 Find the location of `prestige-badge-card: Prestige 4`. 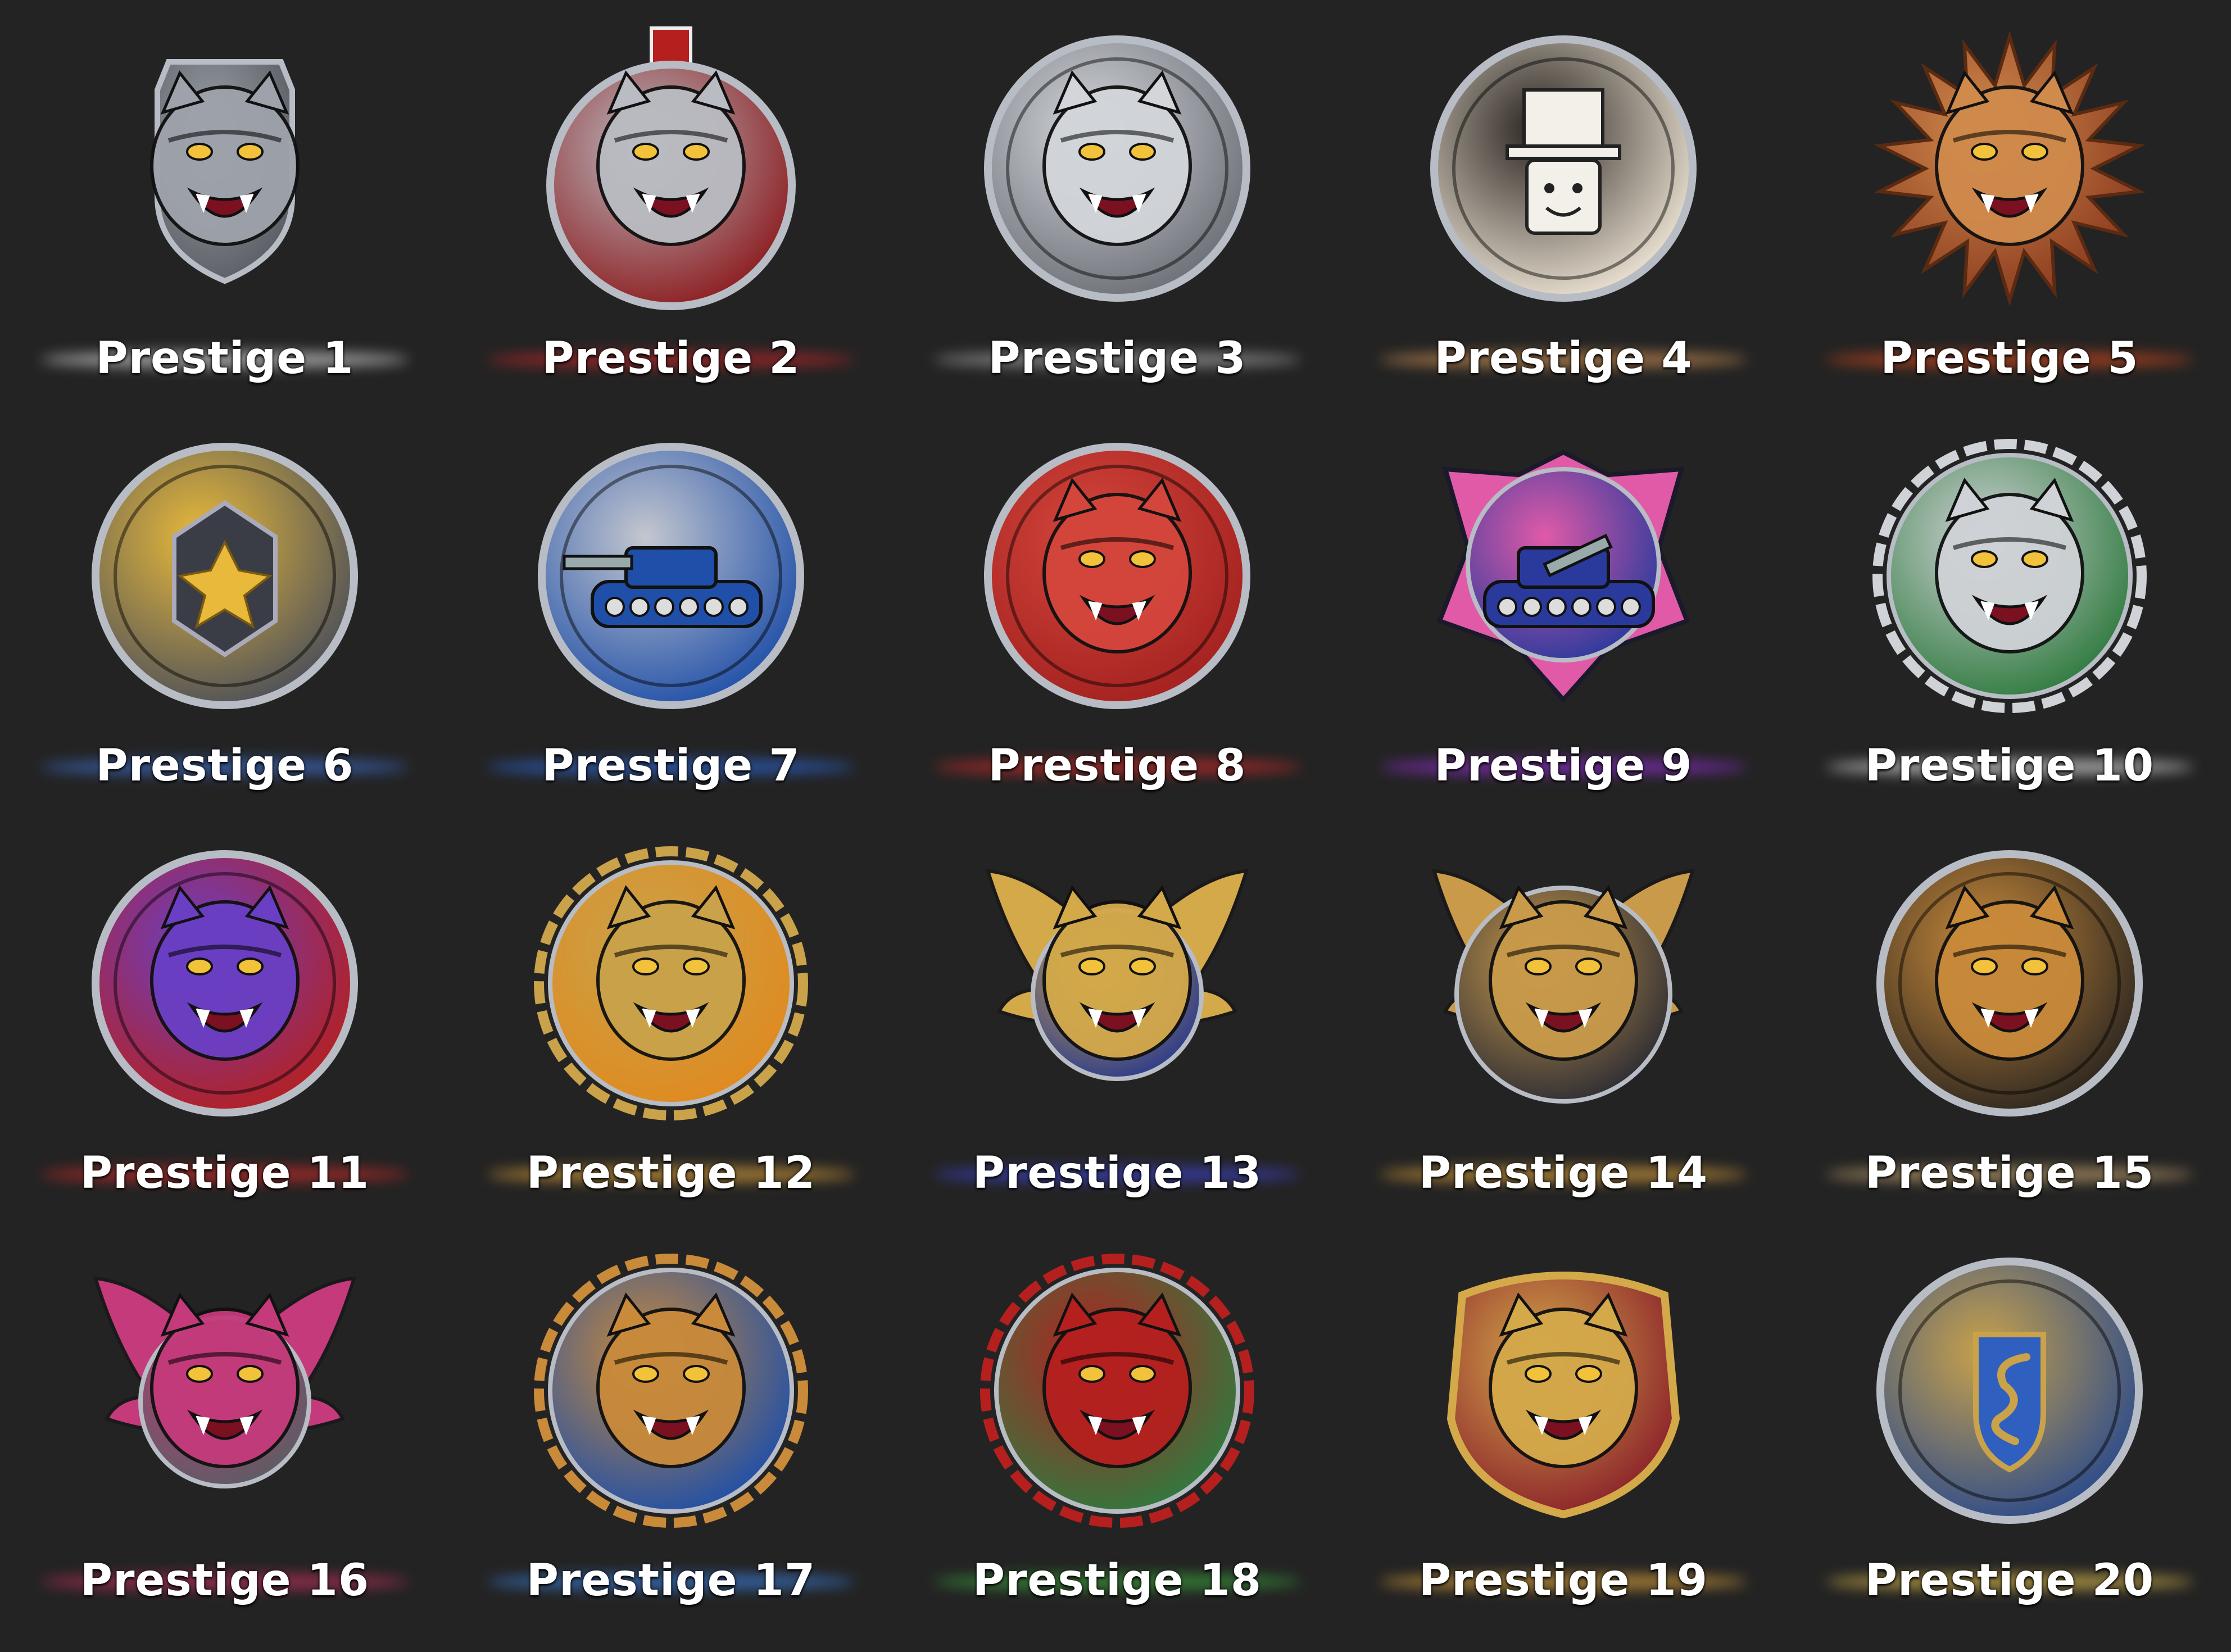

prestige-badge-card: Prestige 4 is located at coordinates (1563, 203).